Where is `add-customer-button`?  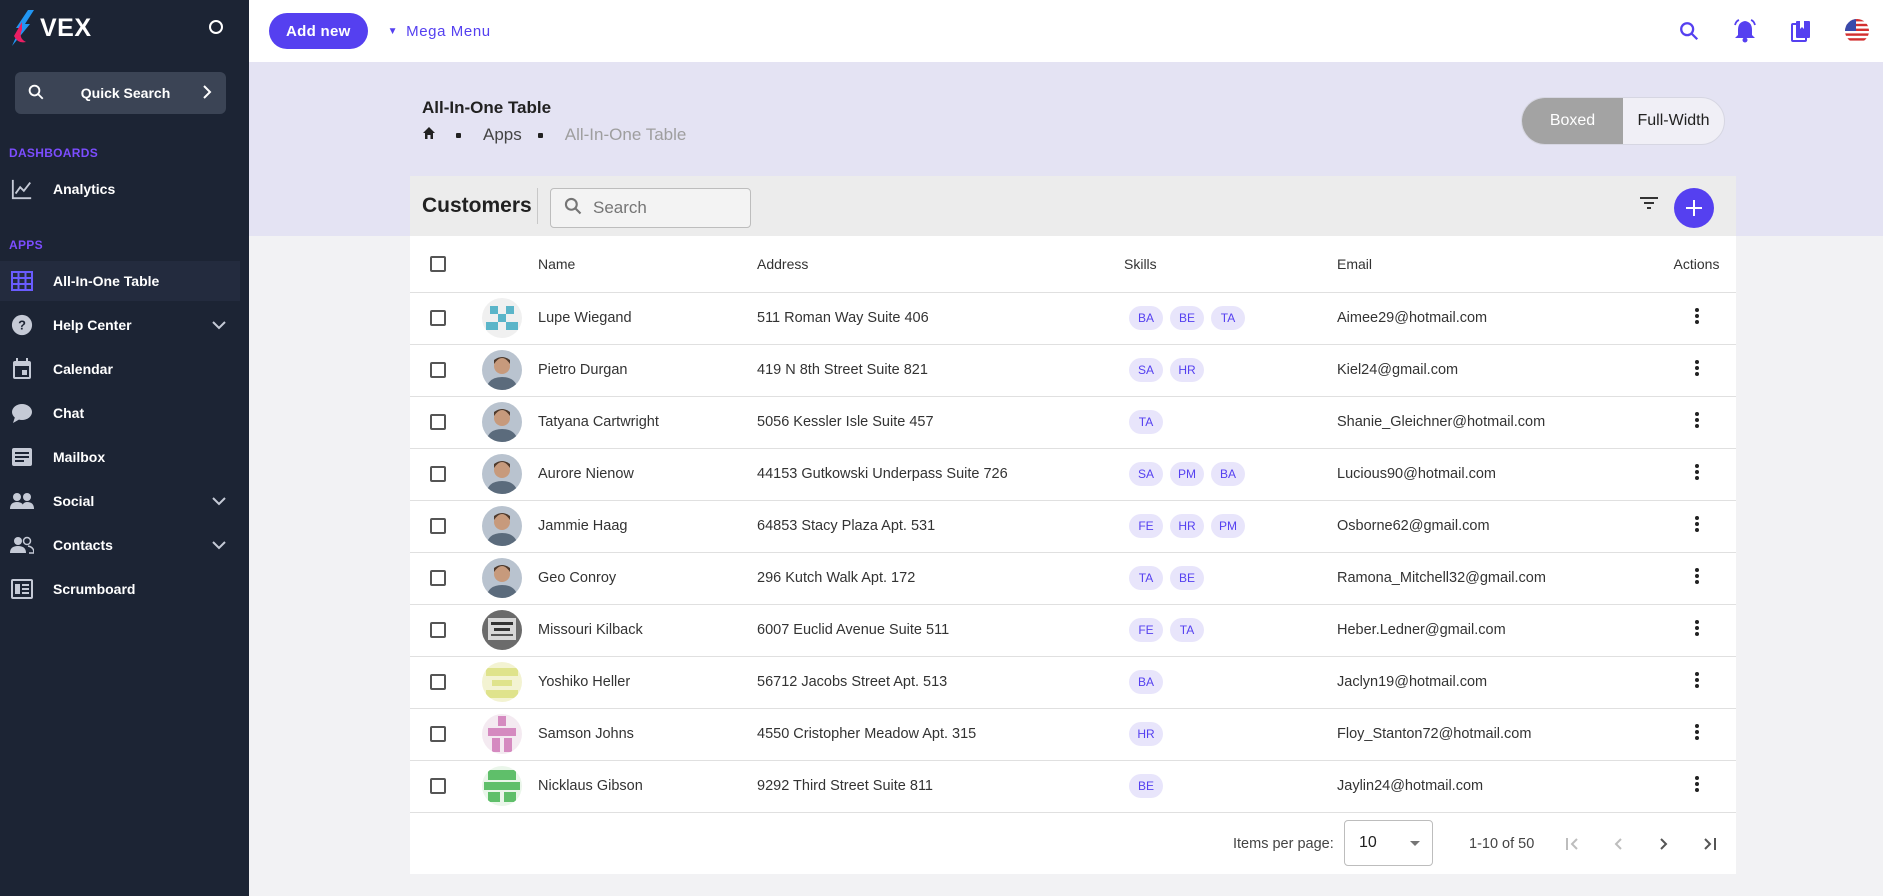 add-customer-button is located at coordinates (1694, 208).